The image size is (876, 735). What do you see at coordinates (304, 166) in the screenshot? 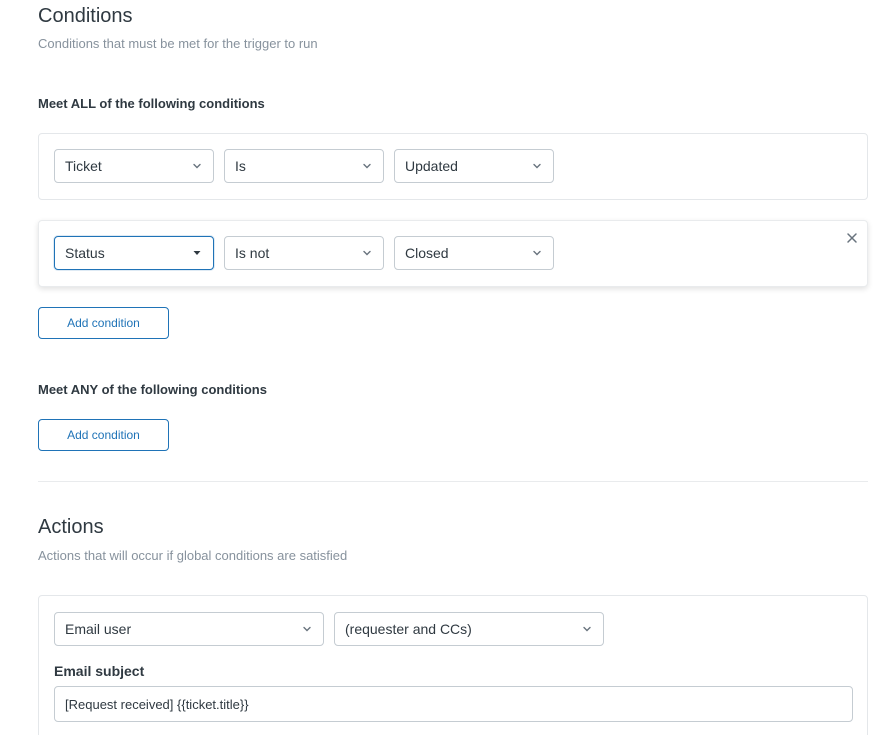
I see `condition-operator-select: Is` at bounding box center [304, 166].